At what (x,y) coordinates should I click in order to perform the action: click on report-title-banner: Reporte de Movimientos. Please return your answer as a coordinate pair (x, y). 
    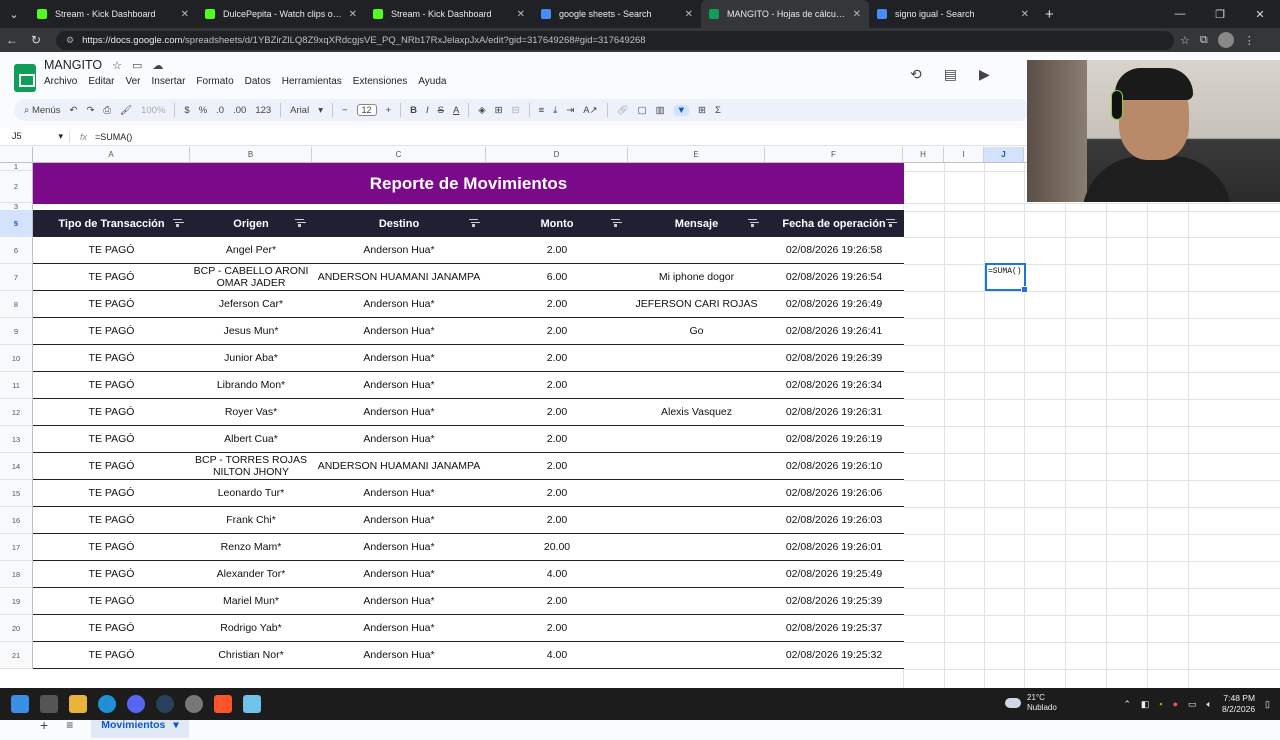
    Looking at the image, I should click on (468, 183).